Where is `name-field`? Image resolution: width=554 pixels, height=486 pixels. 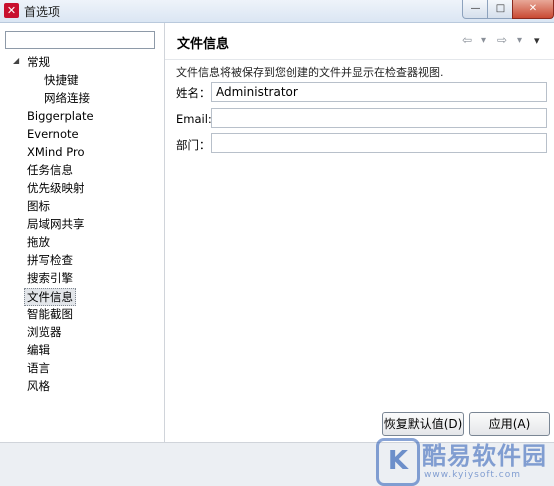 name-field is located at coordinates (379, 92).